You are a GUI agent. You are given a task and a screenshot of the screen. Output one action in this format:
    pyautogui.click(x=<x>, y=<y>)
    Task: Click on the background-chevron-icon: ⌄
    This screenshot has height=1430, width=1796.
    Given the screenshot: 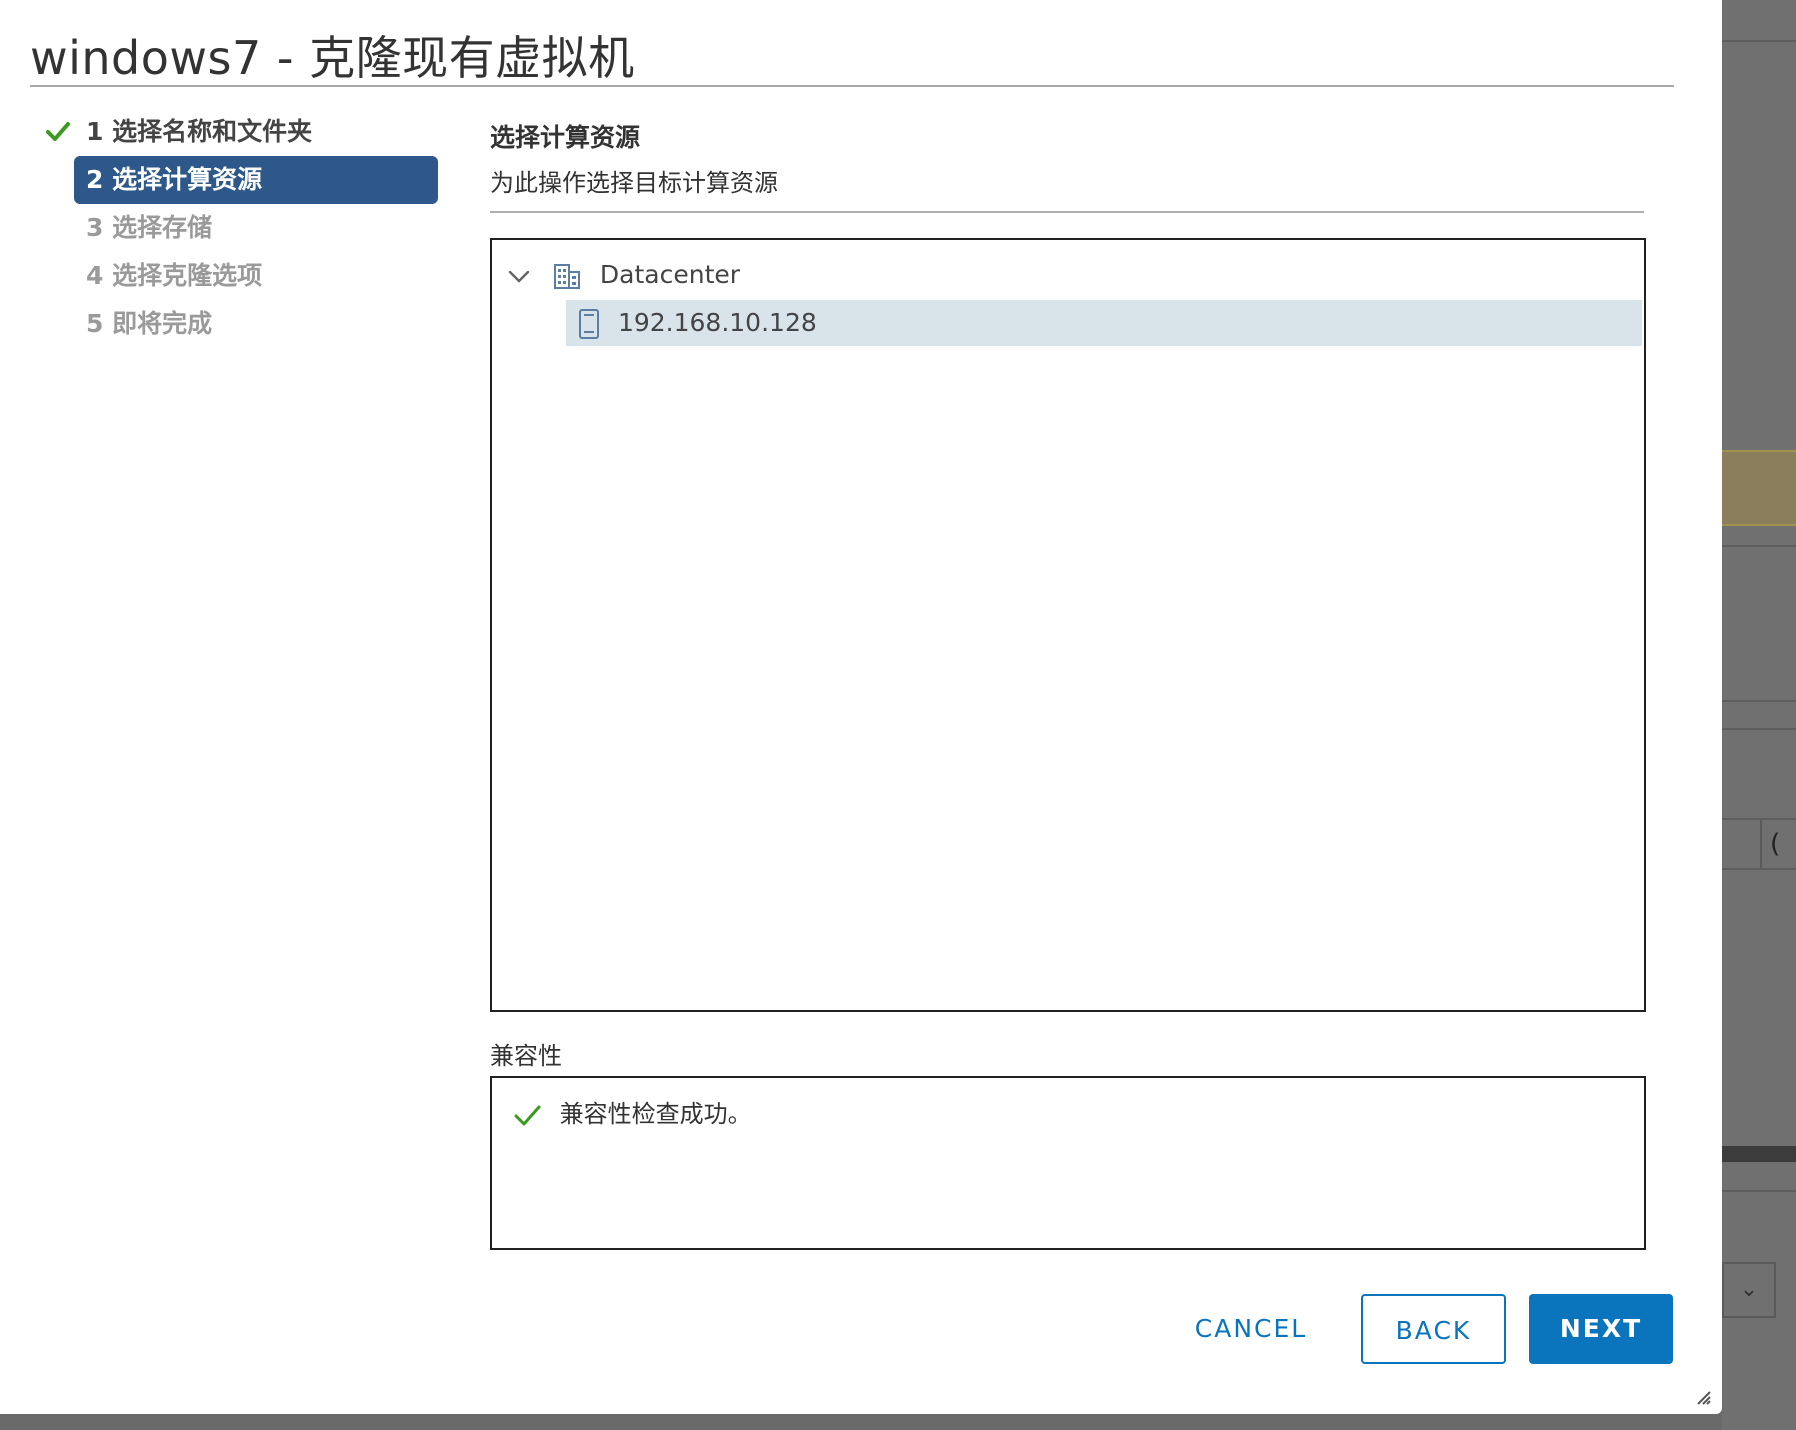 What is the action you would take?
    pyautogui.click(x=1749, y=1290)
    